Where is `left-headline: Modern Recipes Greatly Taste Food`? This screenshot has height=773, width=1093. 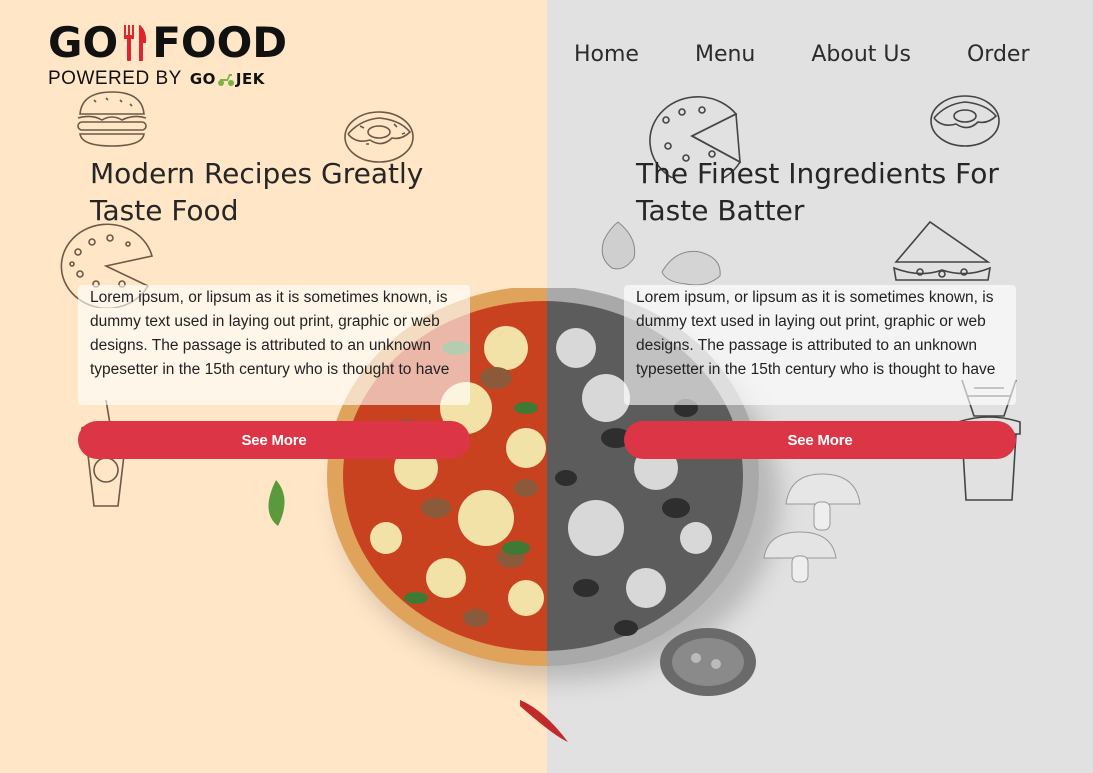
left-headline: Modern Recipes Greatly Taste Food is located at coordinates (257, 192).